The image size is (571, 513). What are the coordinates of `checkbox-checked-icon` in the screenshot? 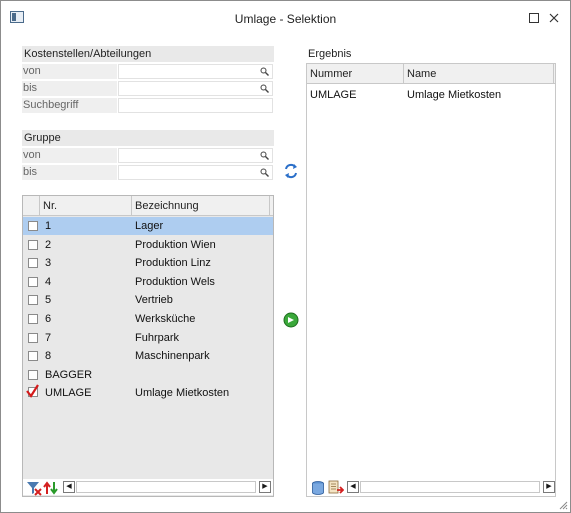 It's located at (32, 391).